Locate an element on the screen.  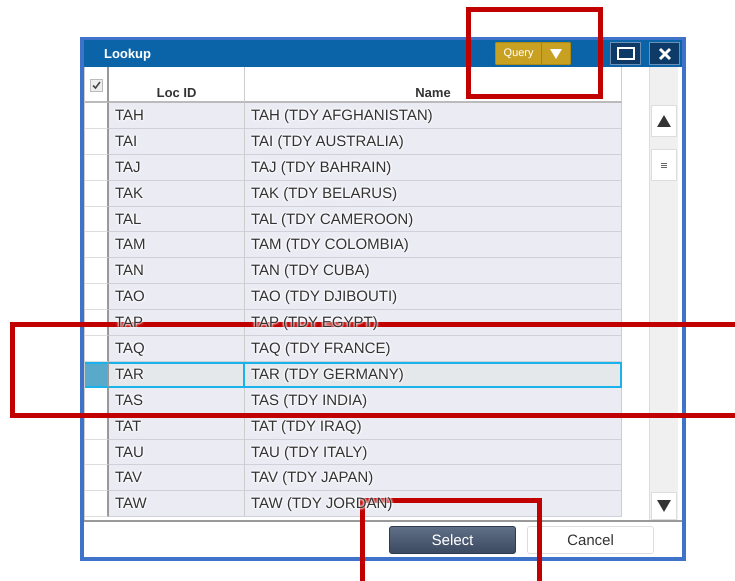
scroll-up-button is located at coordinates (664, 121).